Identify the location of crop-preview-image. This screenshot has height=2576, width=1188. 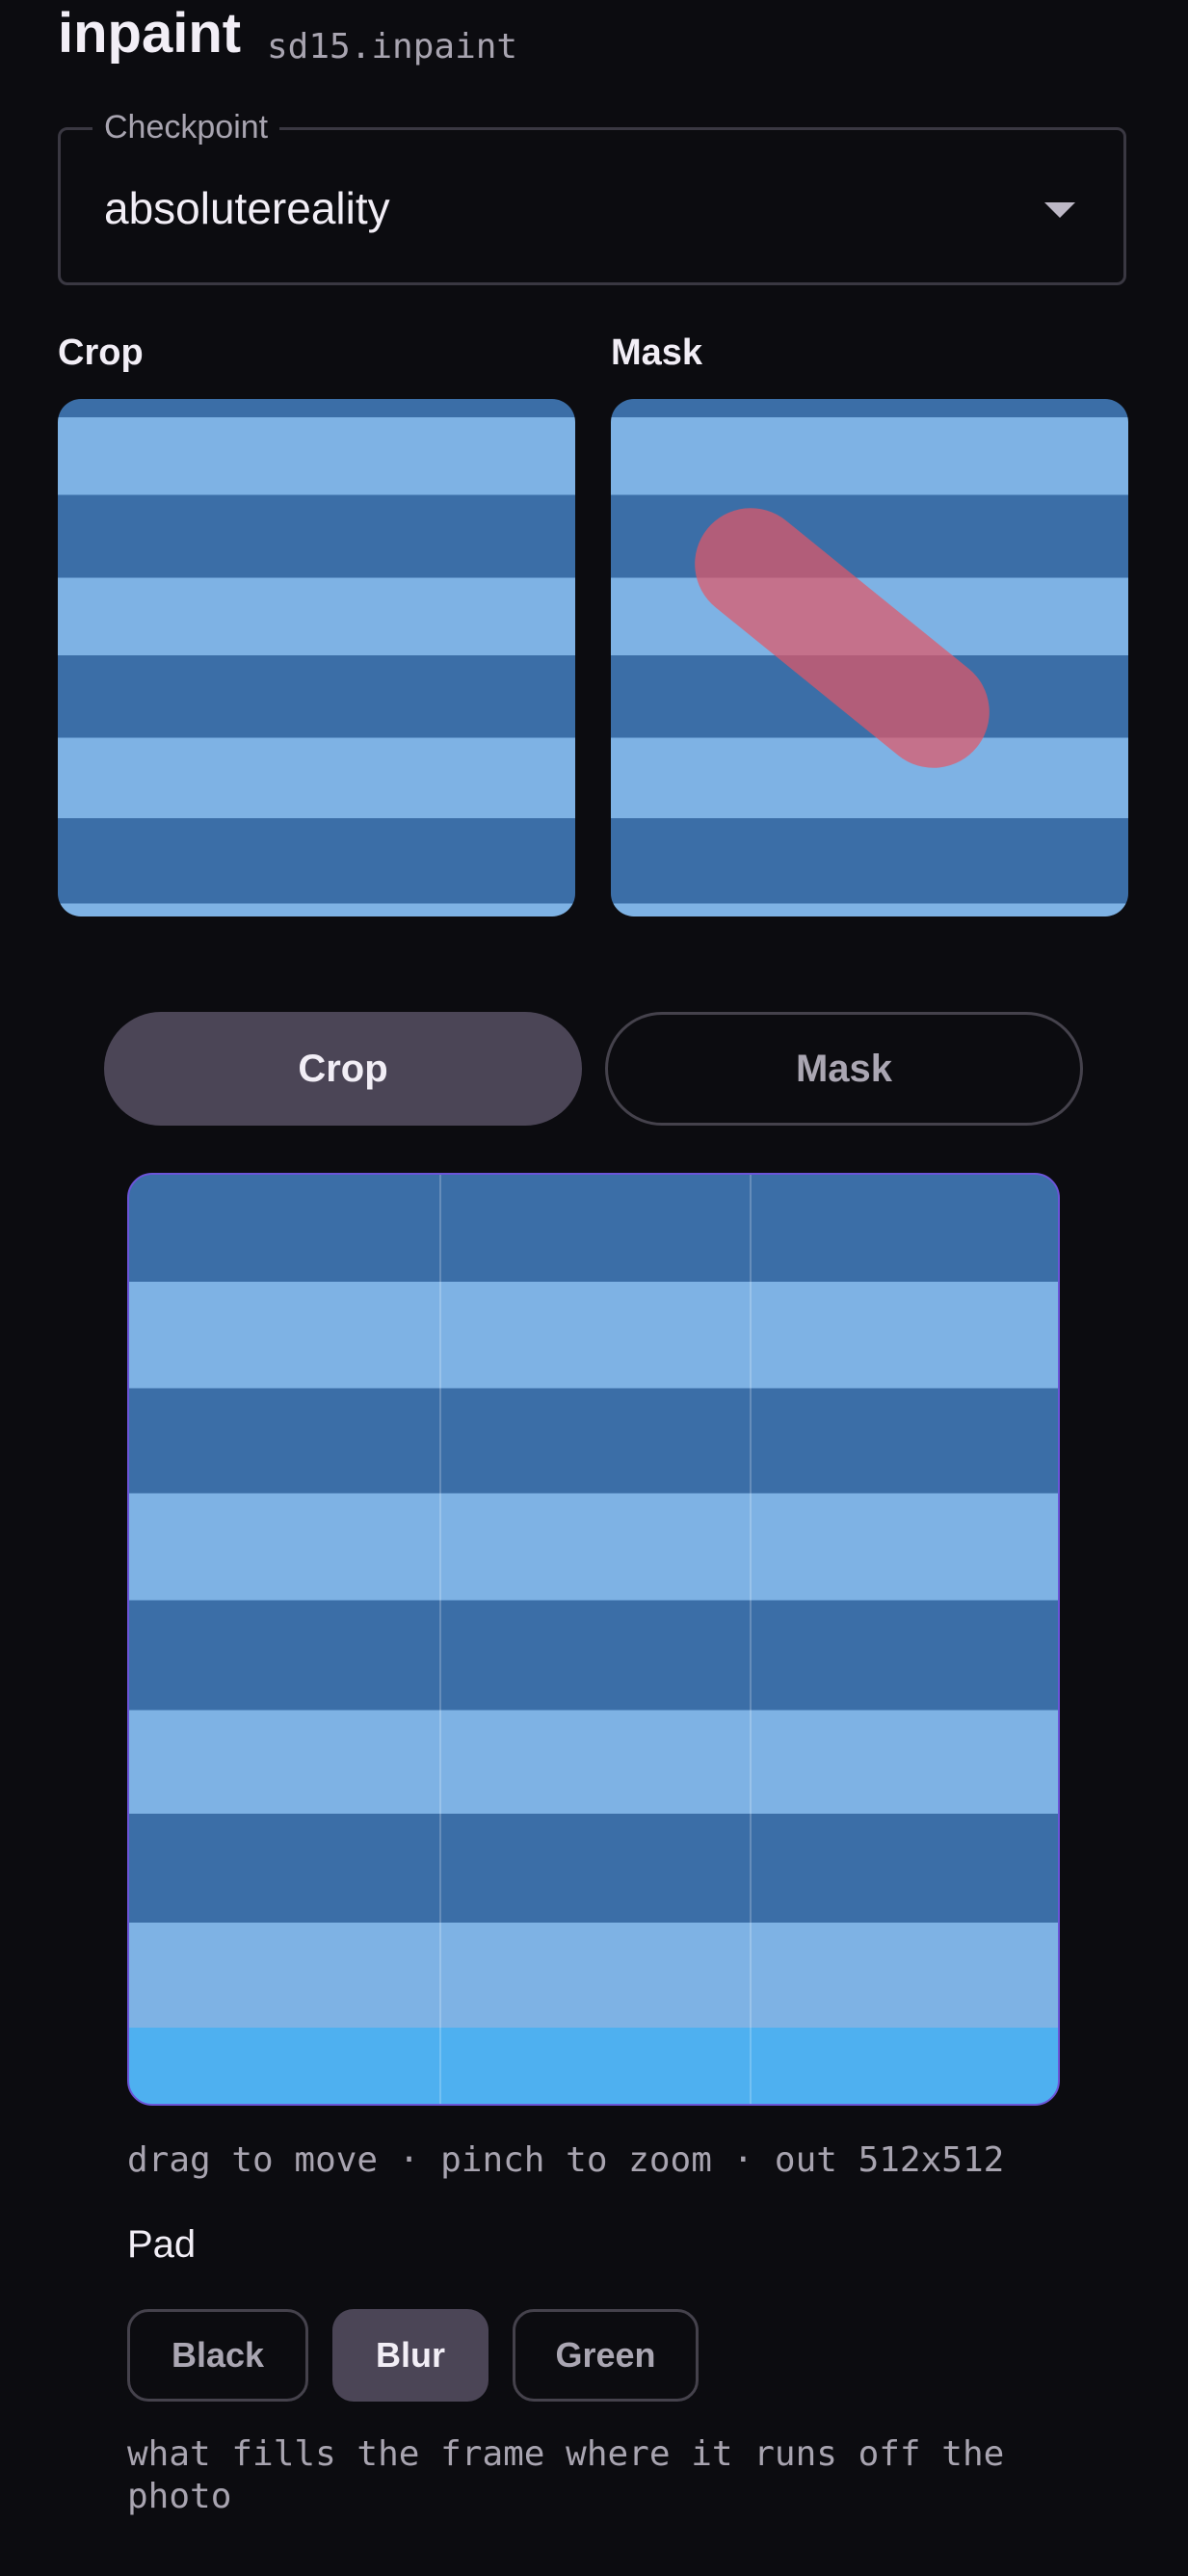
(316, 657).